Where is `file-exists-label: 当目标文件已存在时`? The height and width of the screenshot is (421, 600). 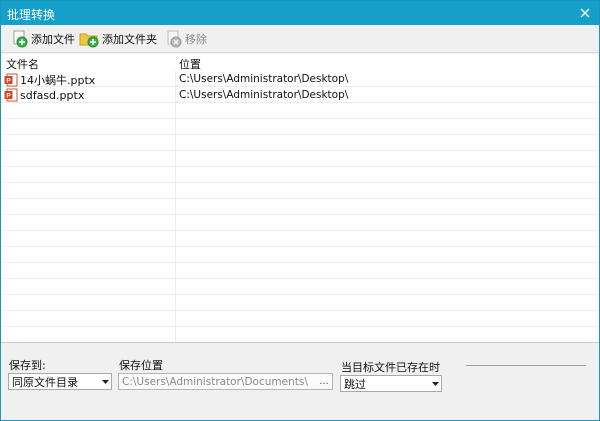 file-exists-label: 当目标文件已存在时 is located at coordinates (390, 367).